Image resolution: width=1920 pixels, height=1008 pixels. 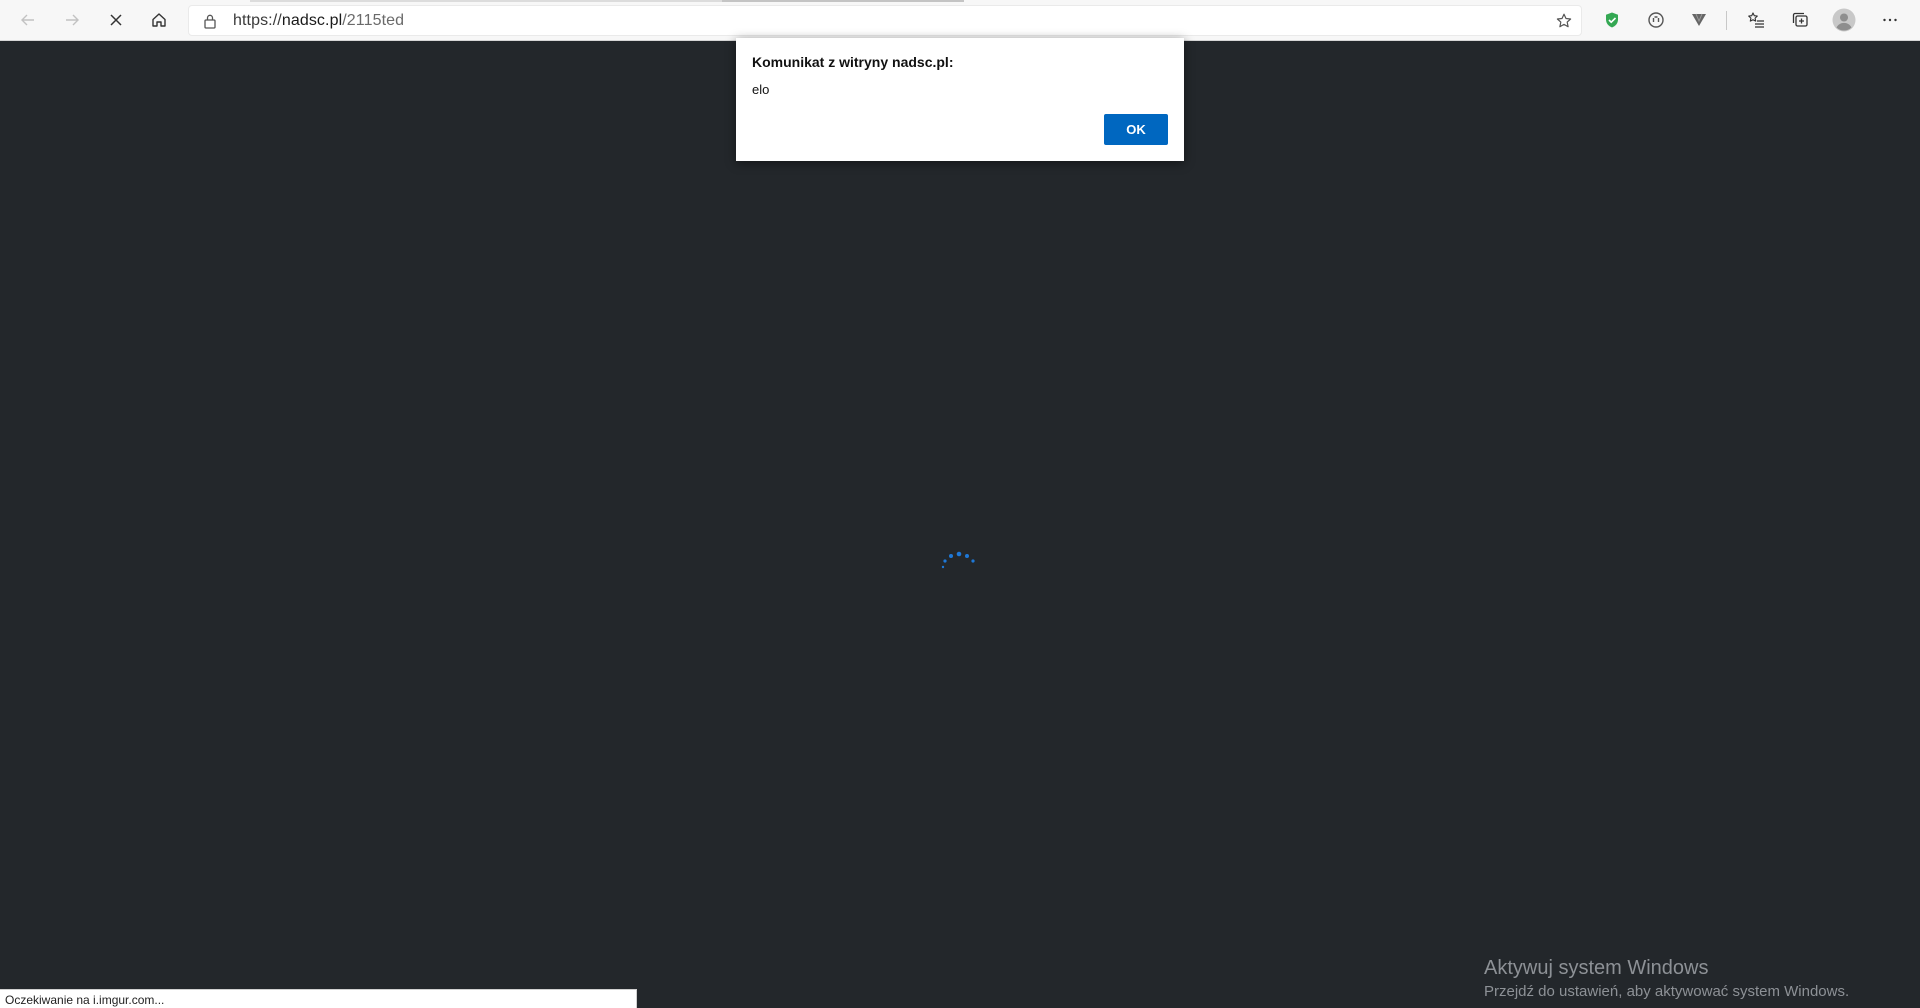 What do you see at coordinates (853, 62) in the screenshot?
I see `dialog-title: Komunikat z witryny nadsc.pl:` at bounding box center [853, 62].